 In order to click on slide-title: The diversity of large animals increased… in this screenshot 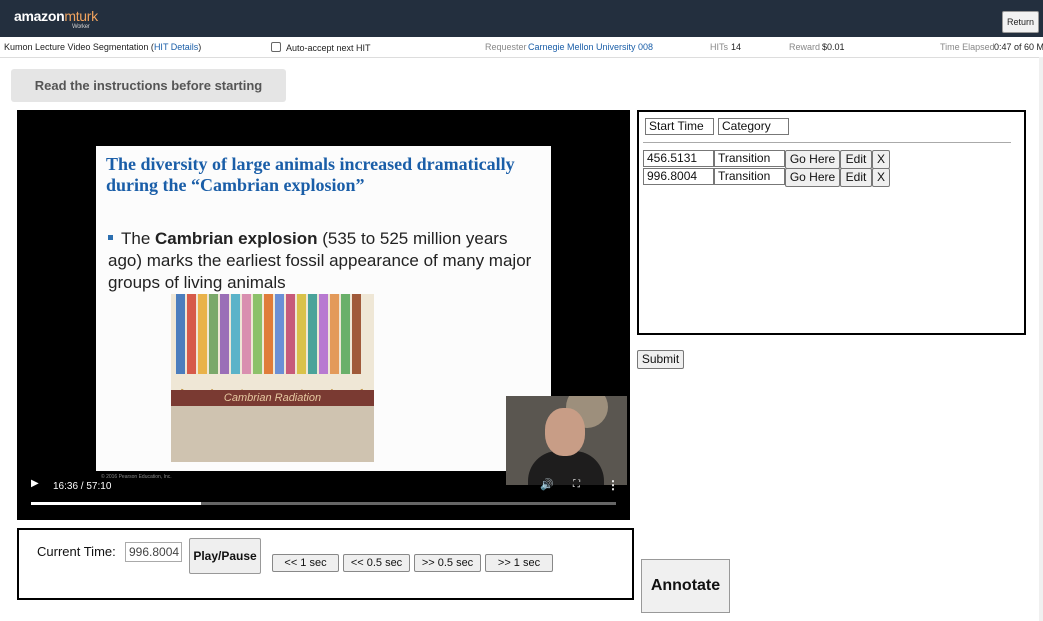, I will do `click(310, 174)`.